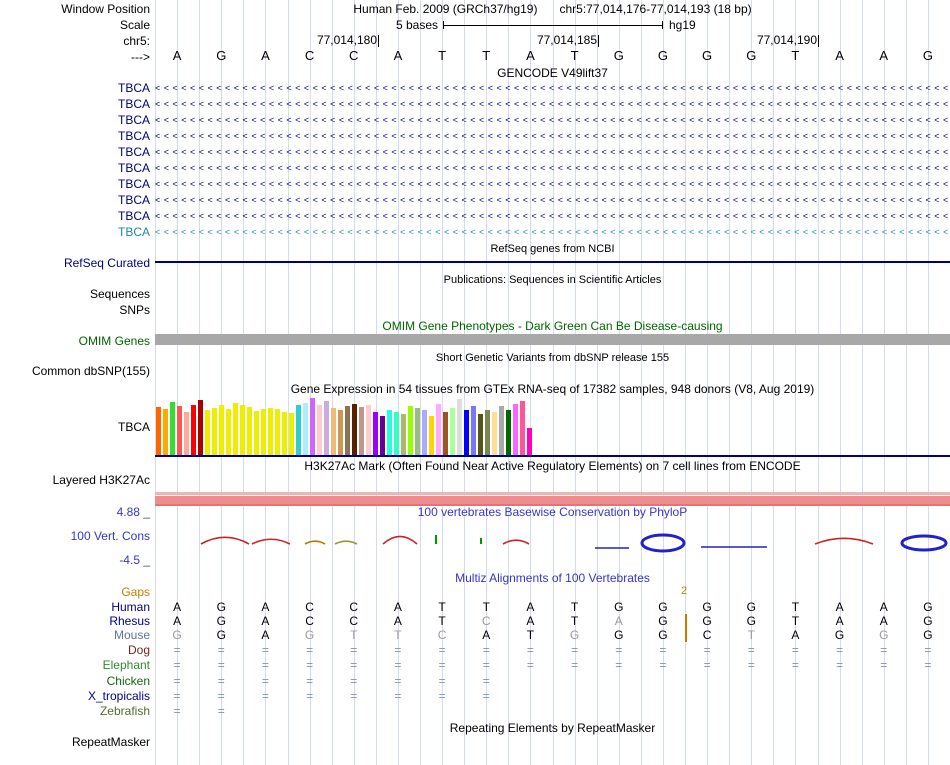  Describe the element at coordinates (552, 339) in the screenshot. I see `omim-gene-bar` at that location.